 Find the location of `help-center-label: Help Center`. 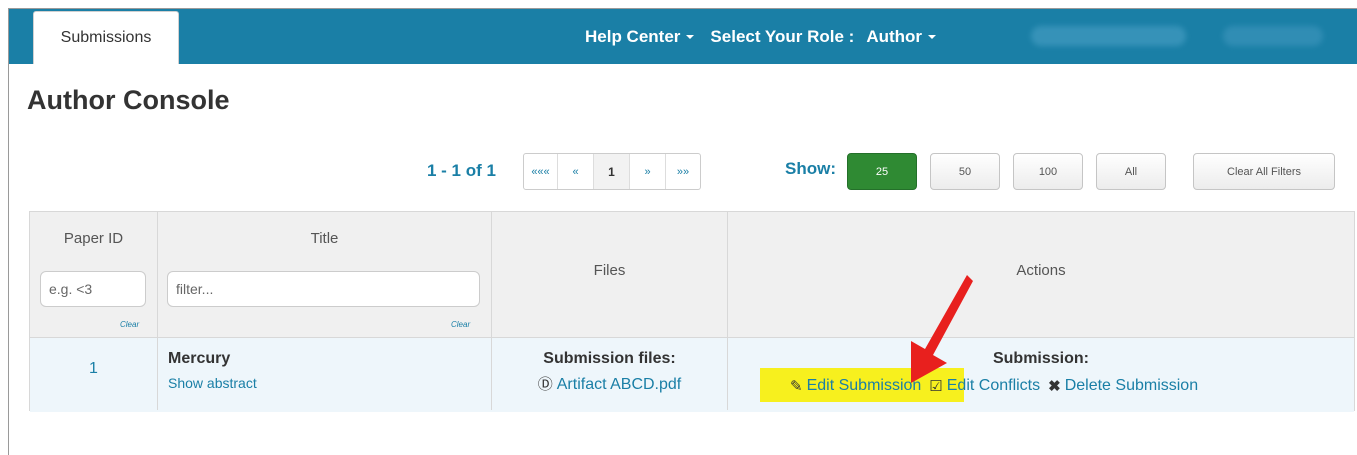

help-center-label: Help Center is located at coordinates (633, 36).